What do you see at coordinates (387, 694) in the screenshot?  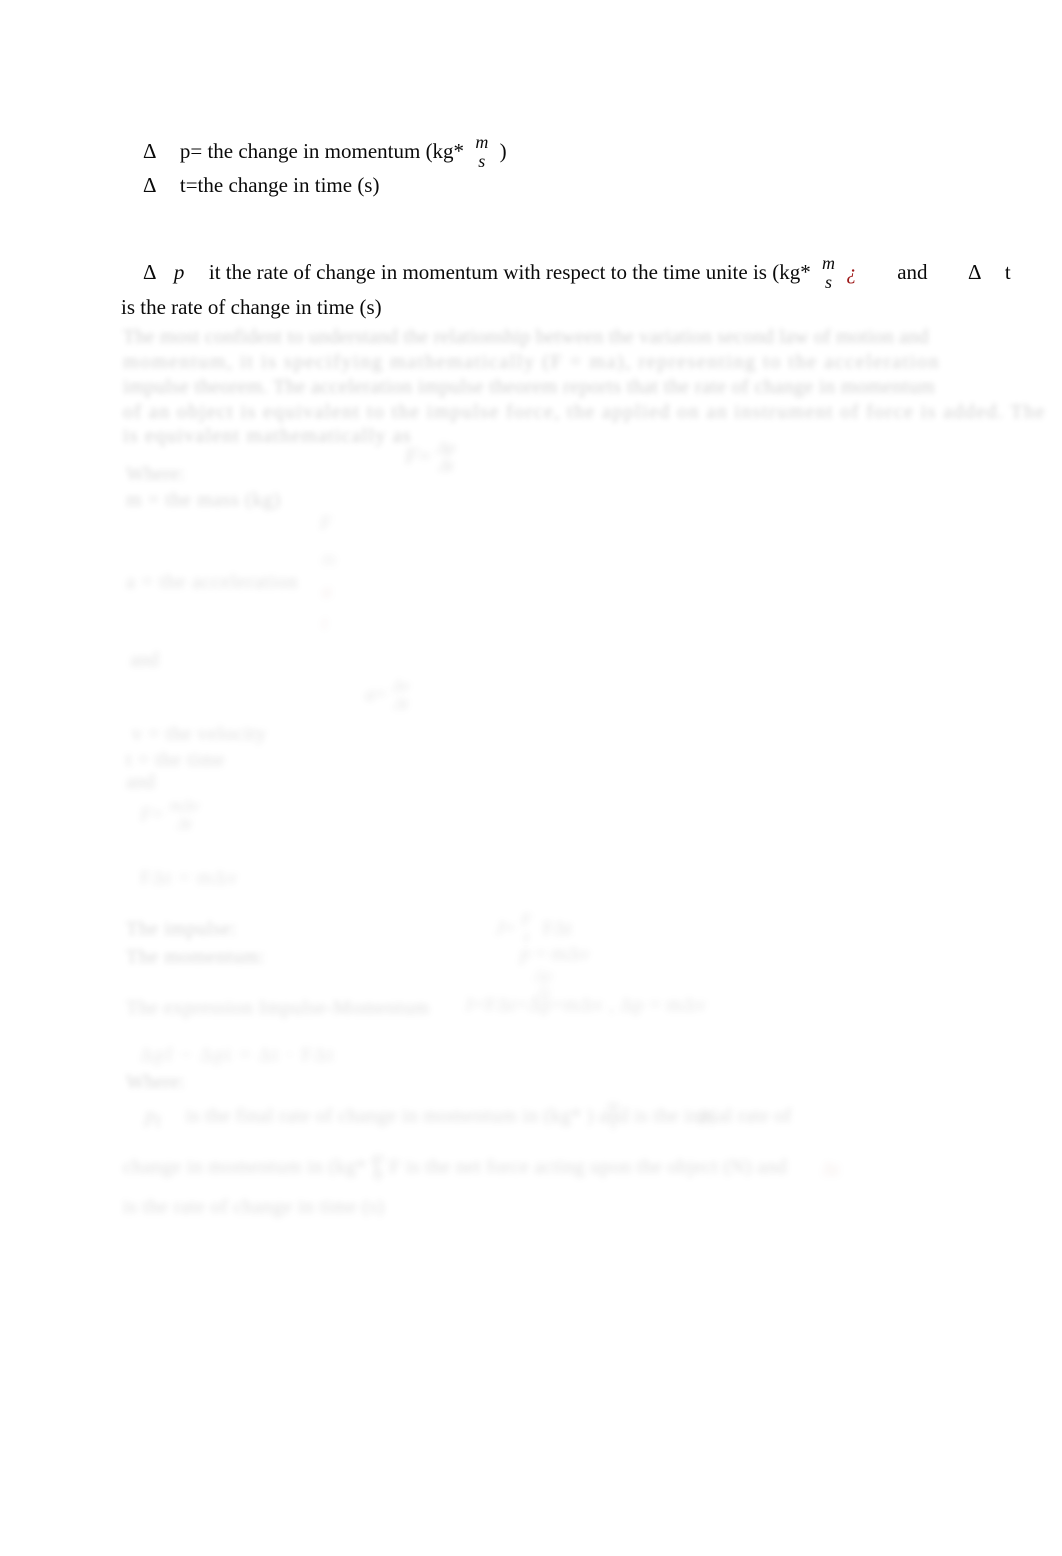 I see `faded-equation-acceleration: a= Δv Δt` at bounding box center [387, 694].